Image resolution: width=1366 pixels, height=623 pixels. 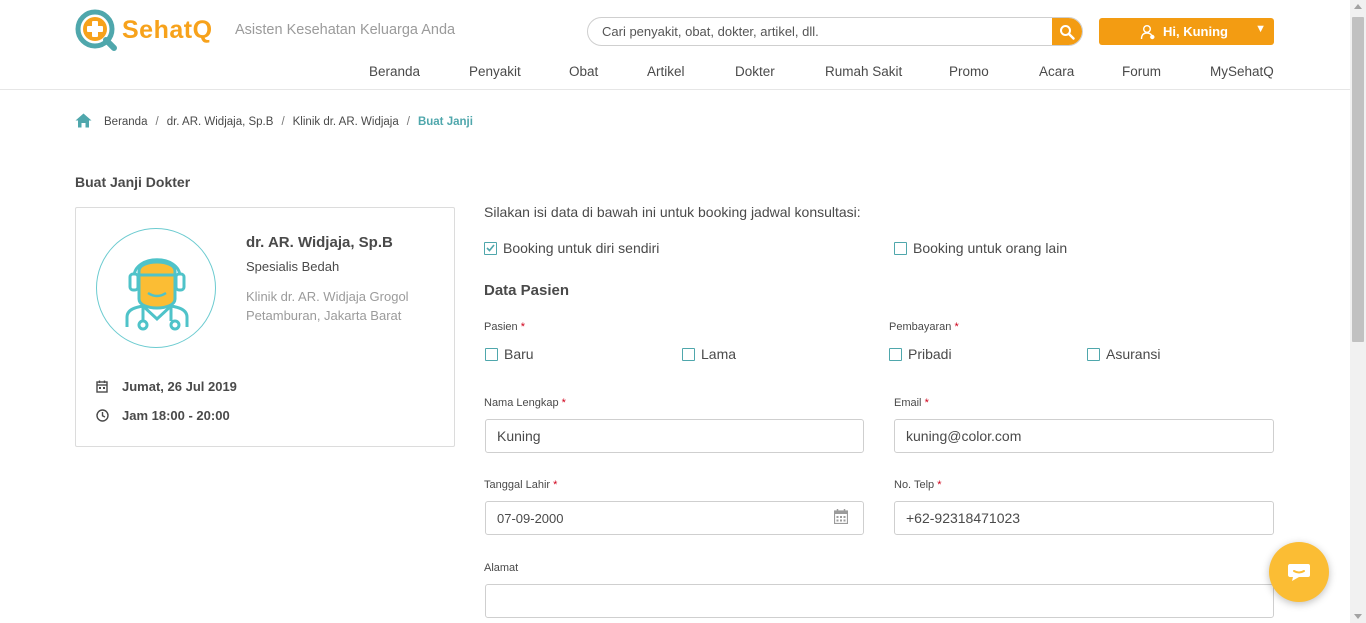 I want to click on page-scrollbar, so click(x=1358, y=311).